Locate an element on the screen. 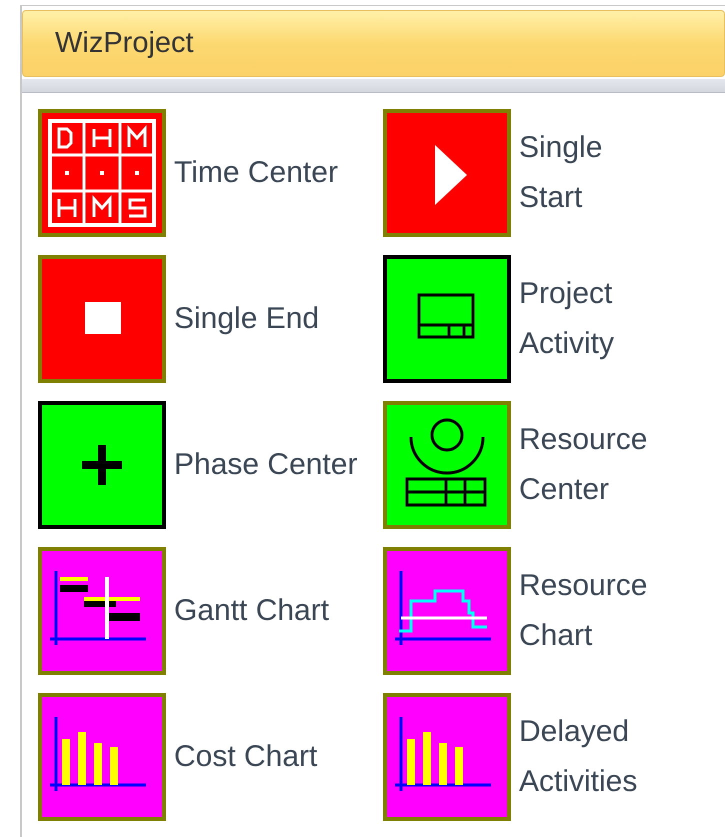  tile-label: Delayed Activities is located at coordinates (578, 757).